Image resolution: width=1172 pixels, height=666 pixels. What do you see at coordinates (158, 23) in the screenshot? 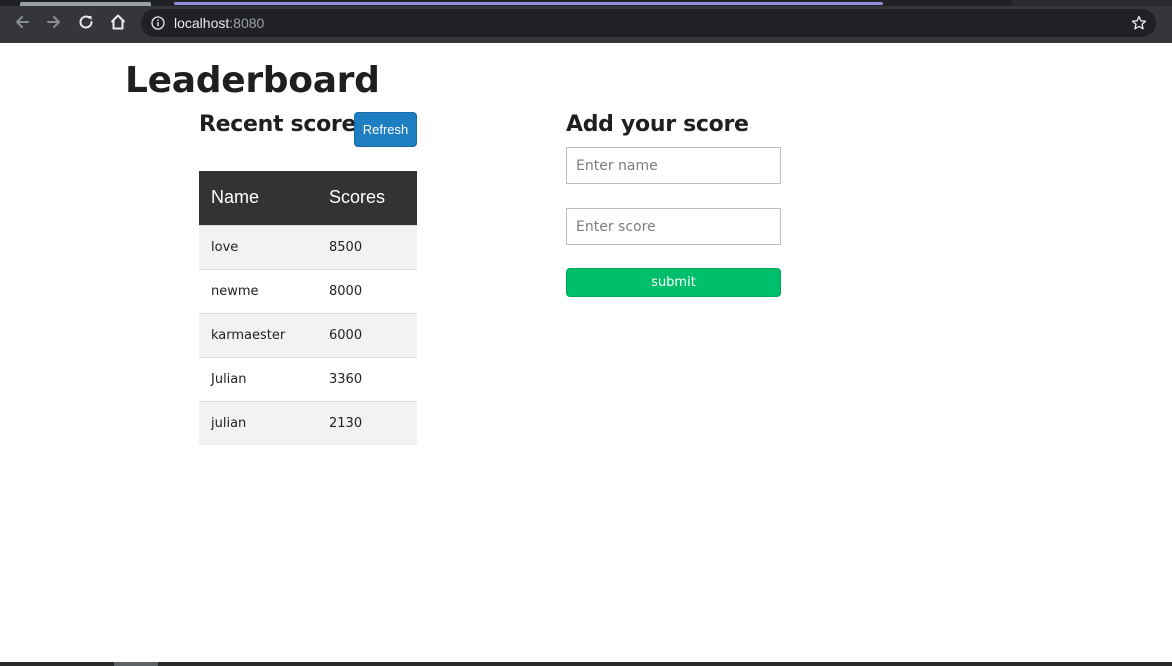
I see `info-icon` at bounding box center [158, 23].